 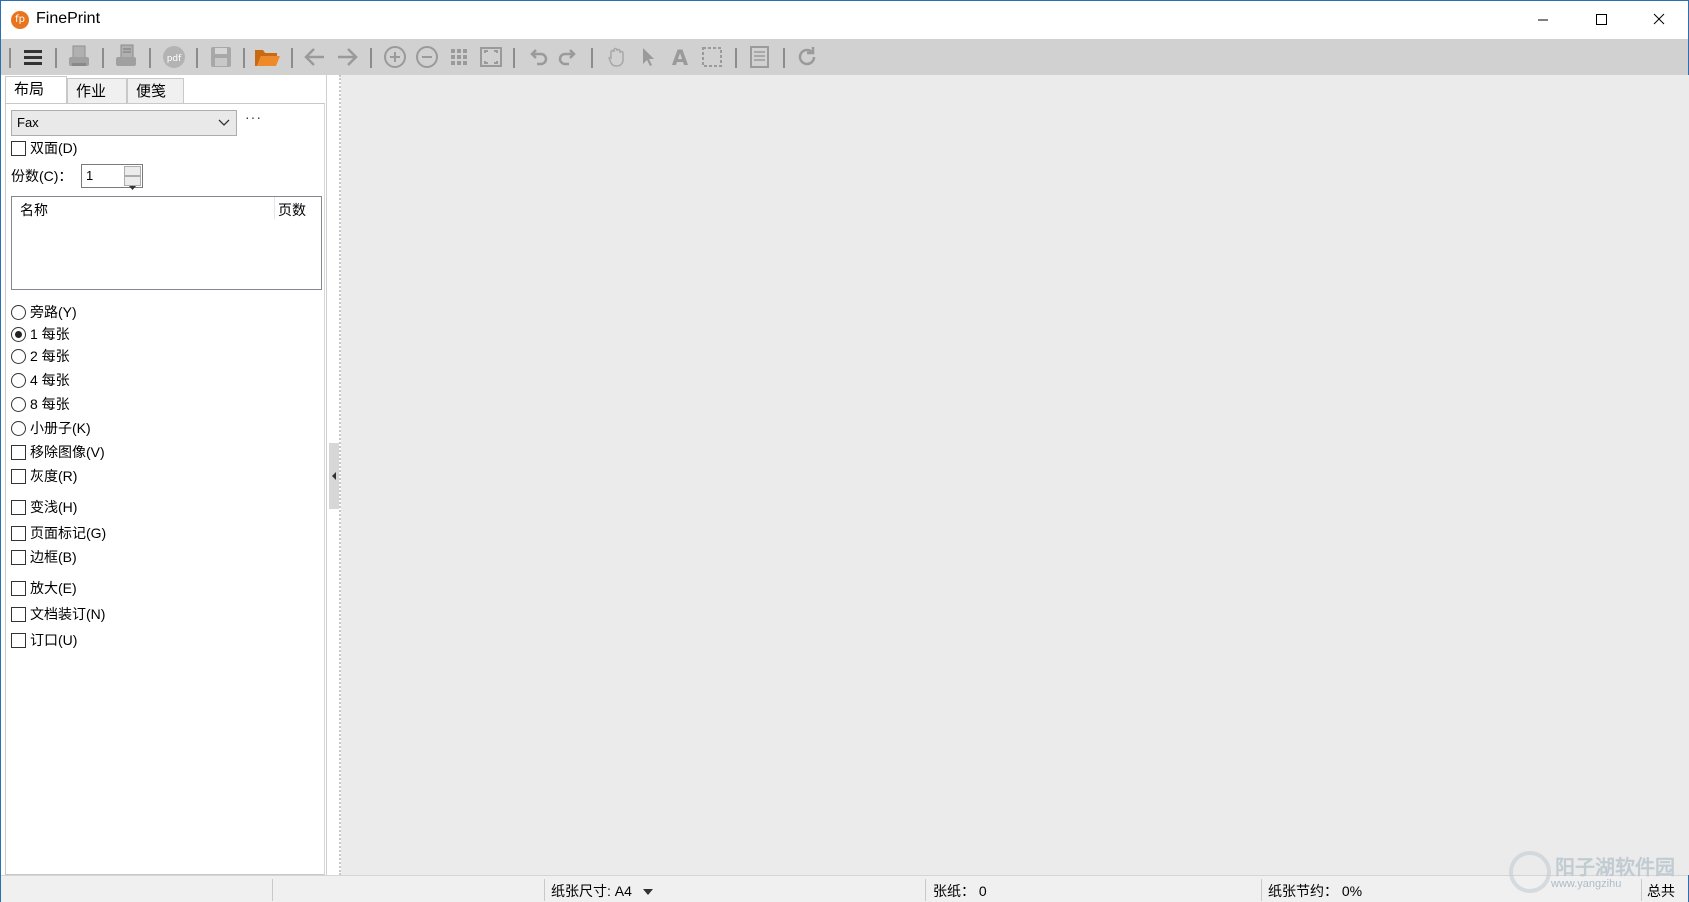 I want to click on refresh-icon, so click(x=807, y=56).